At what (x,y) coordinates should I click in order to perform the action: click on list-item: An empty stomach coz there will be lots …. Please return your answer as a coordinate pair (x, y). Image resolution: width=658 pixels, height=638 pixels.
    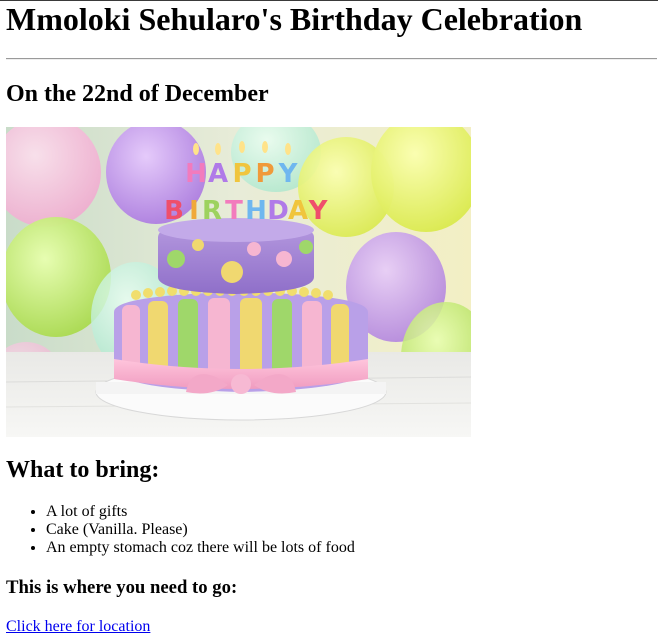
    Looking at the image, I should click on (200, 548).